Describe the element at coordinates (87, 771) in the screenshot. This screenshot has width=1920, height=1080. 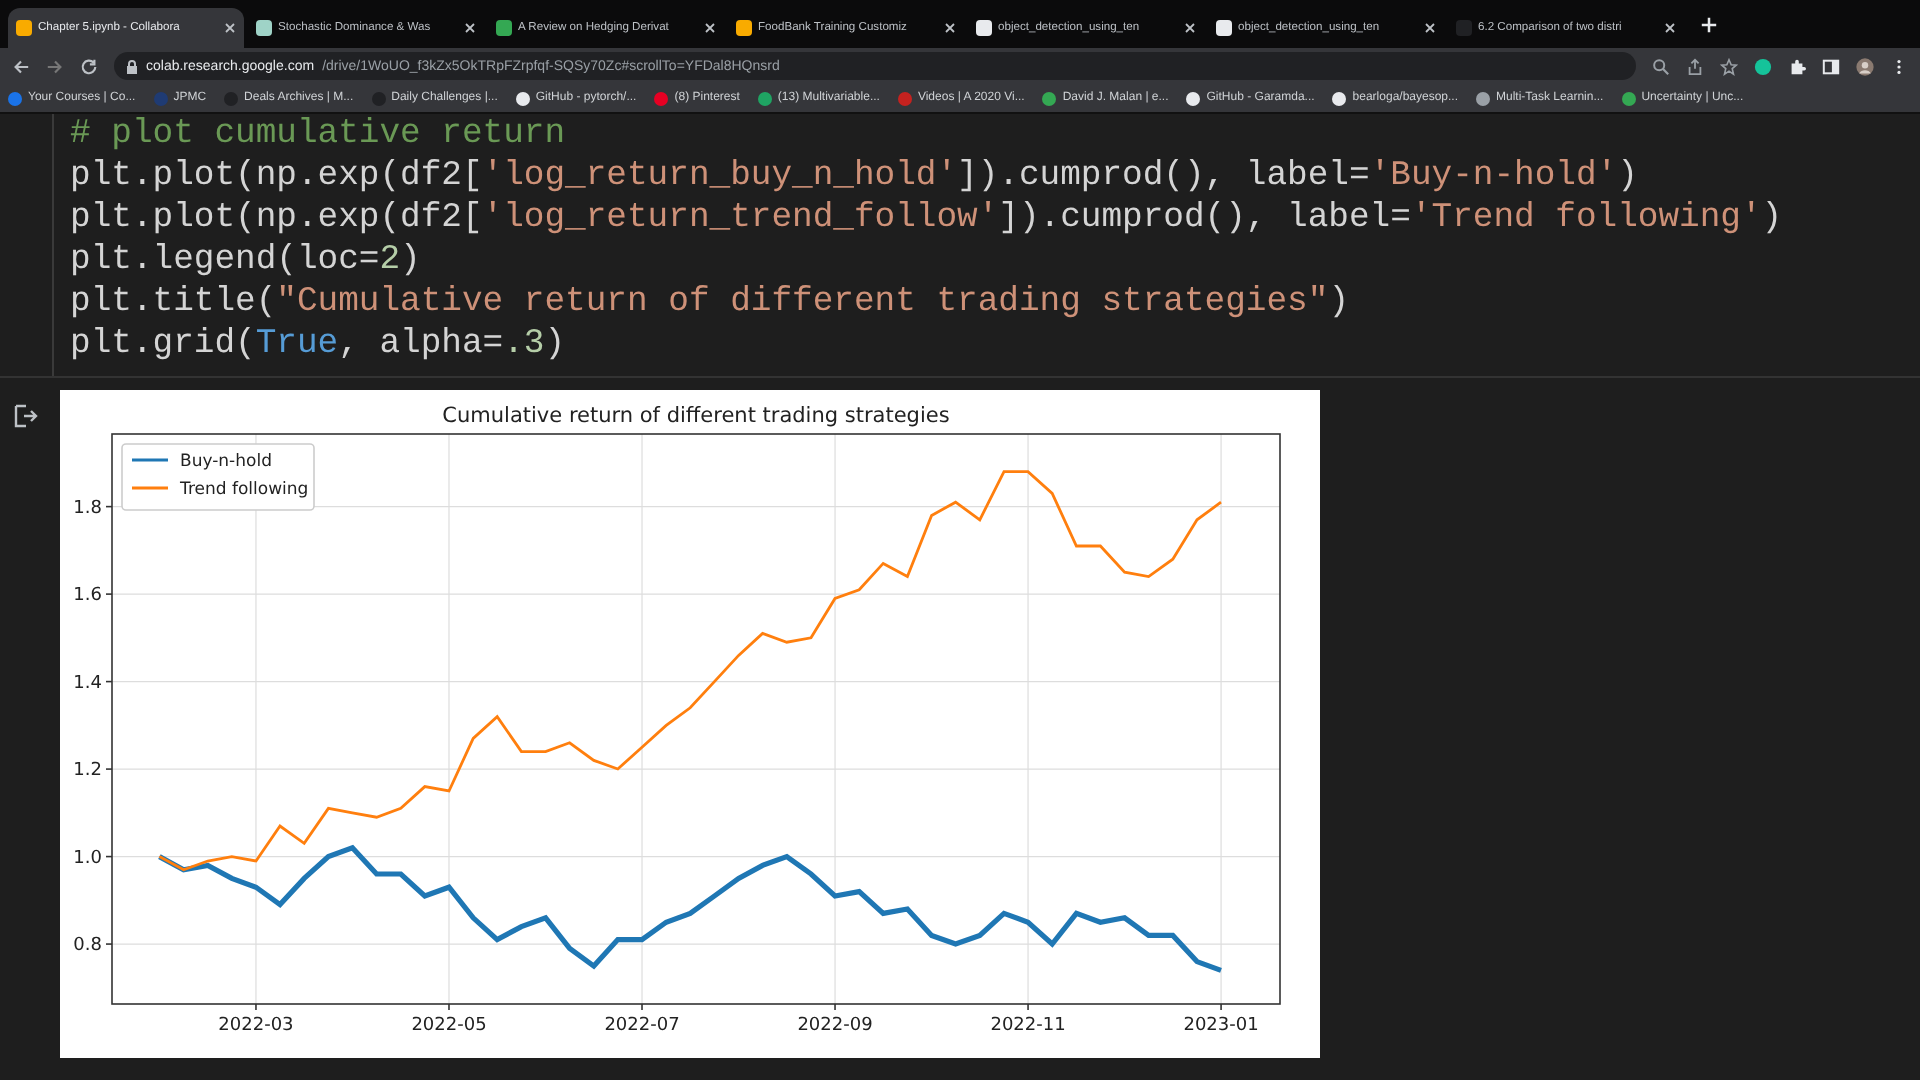
I see `y-tick-label: 1.2` at that location.